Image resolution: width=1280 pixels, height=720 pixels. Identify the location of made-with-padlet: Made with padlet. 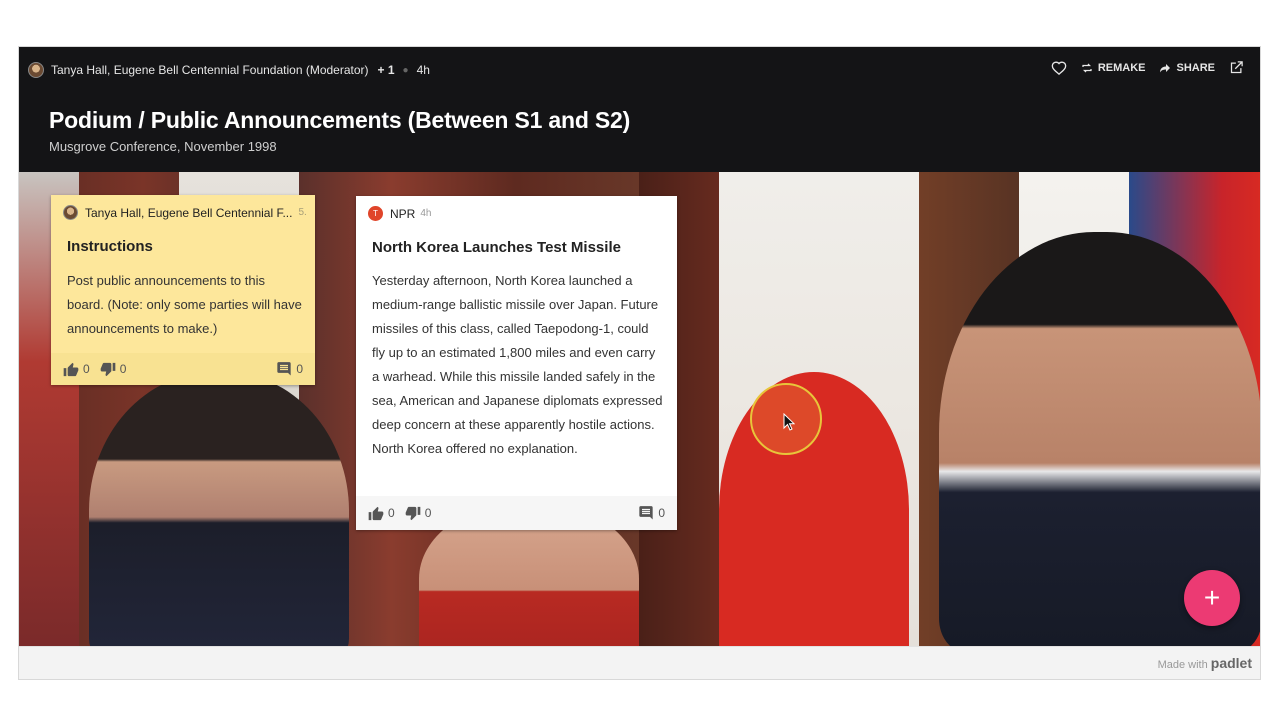
(1205, 663).